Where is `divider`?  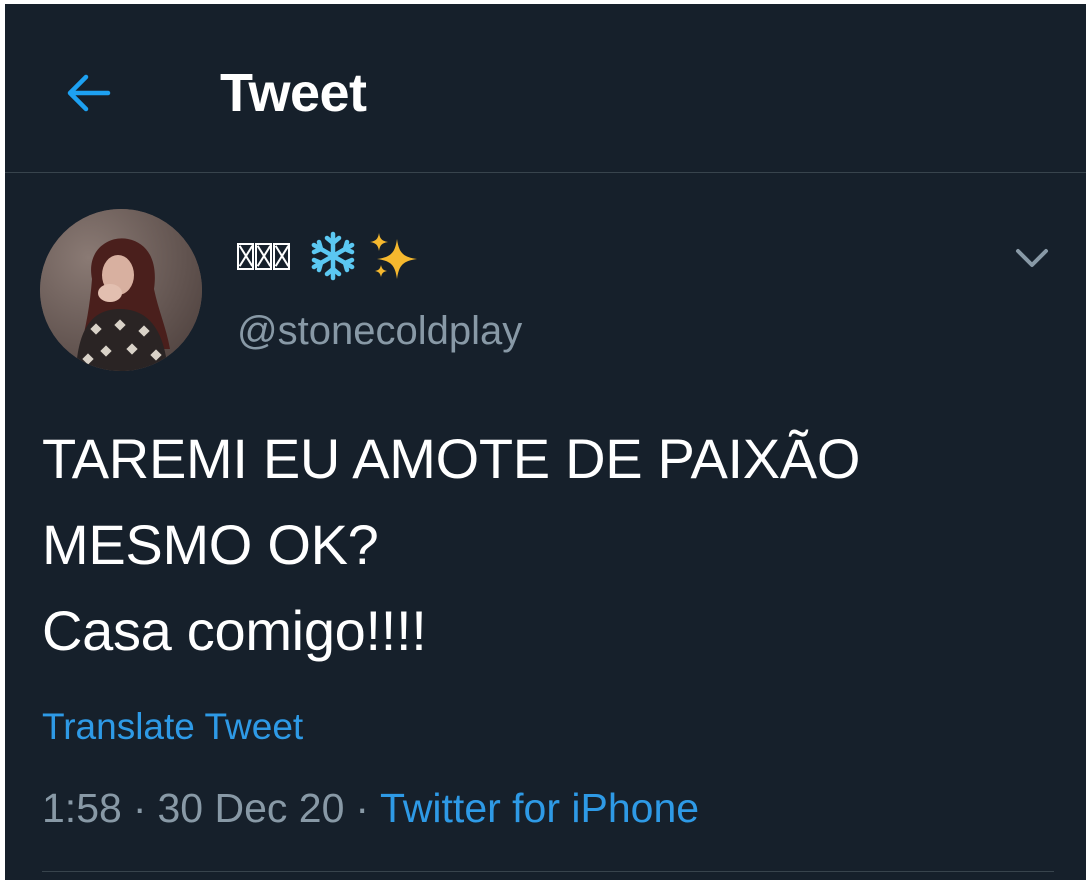 divider is located at coordinates (548, 871).